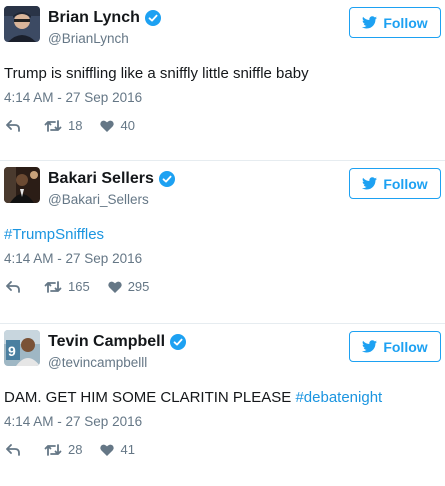  I want to click on tweet-actions: 28 41, so click(70, 449).